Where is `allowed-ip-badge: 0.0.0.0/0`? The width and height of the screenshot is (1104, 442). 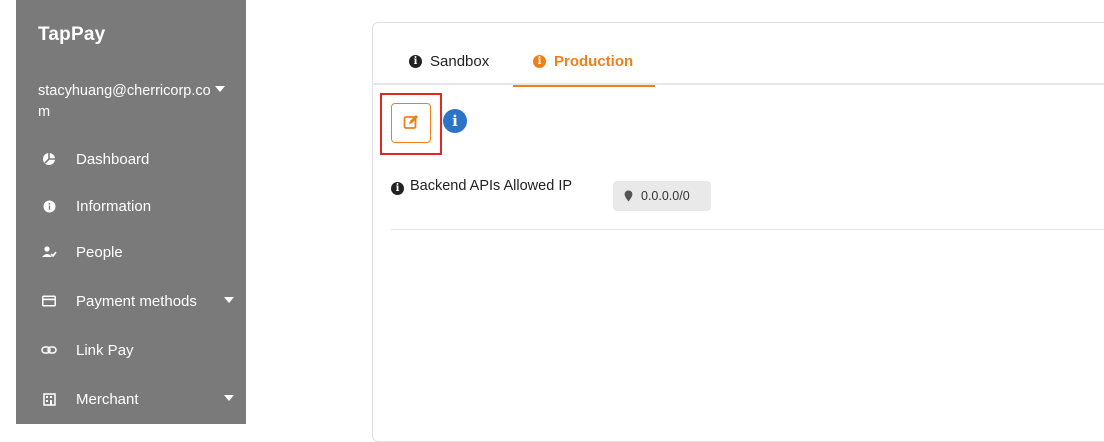 allowed-ip-badge: 0.0.0.0/0 is located at coordinates (662, 196).